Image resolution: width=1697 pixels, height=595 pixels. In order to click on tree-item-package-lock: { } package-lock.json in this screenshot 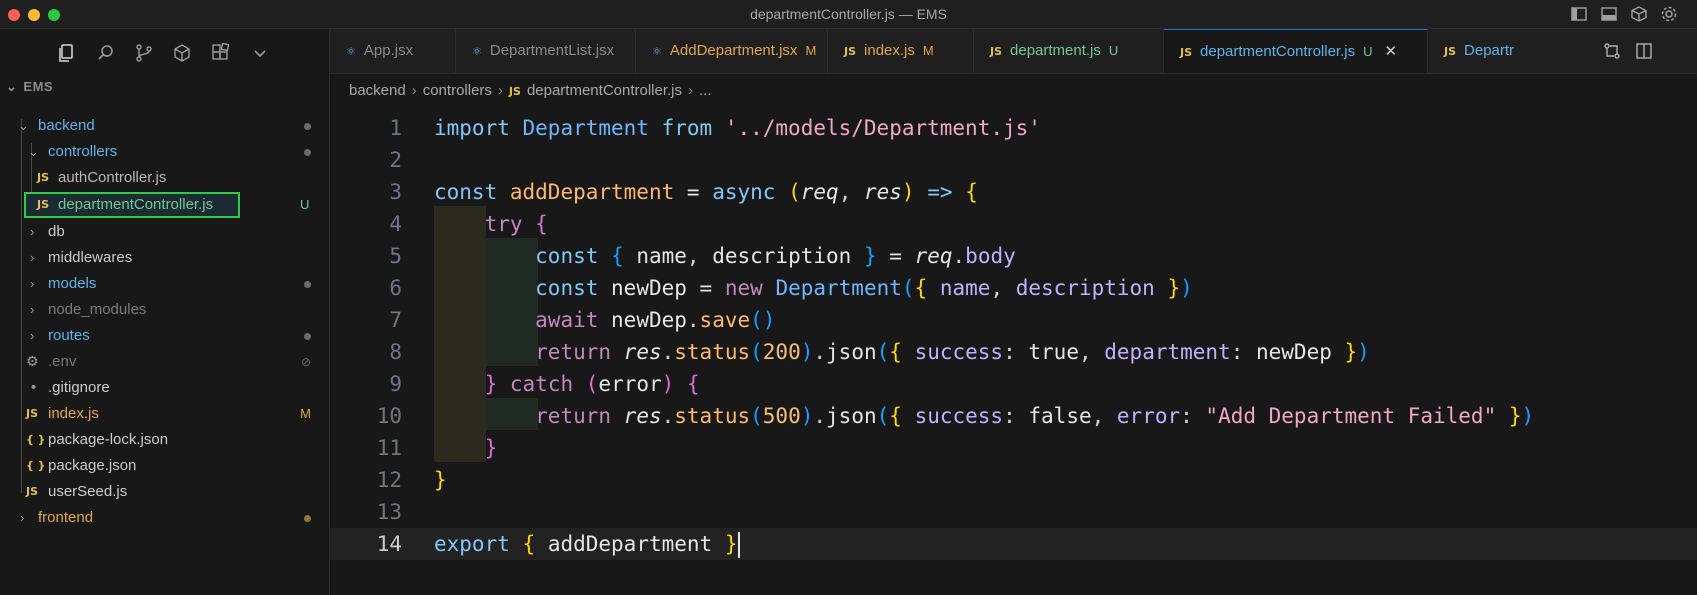, I will do `click(164, 440)`.